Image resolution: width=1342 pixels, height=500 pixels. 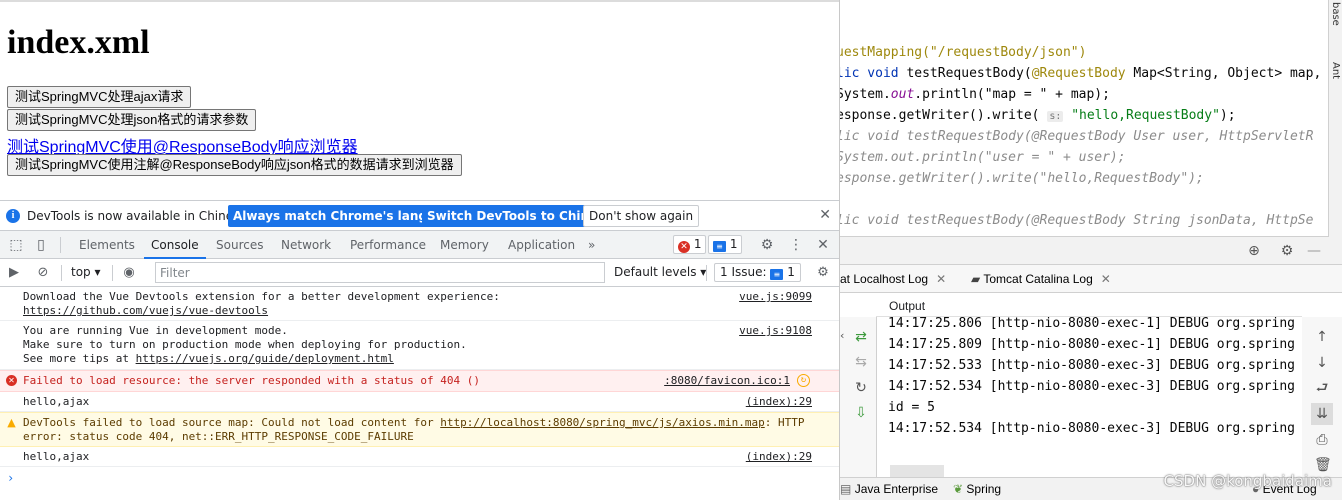 What do you see at coordinates (1322, 388) in the screenshot?
I see `soft-wrap-icon: ⮐` at bounding box center [1322, 388].